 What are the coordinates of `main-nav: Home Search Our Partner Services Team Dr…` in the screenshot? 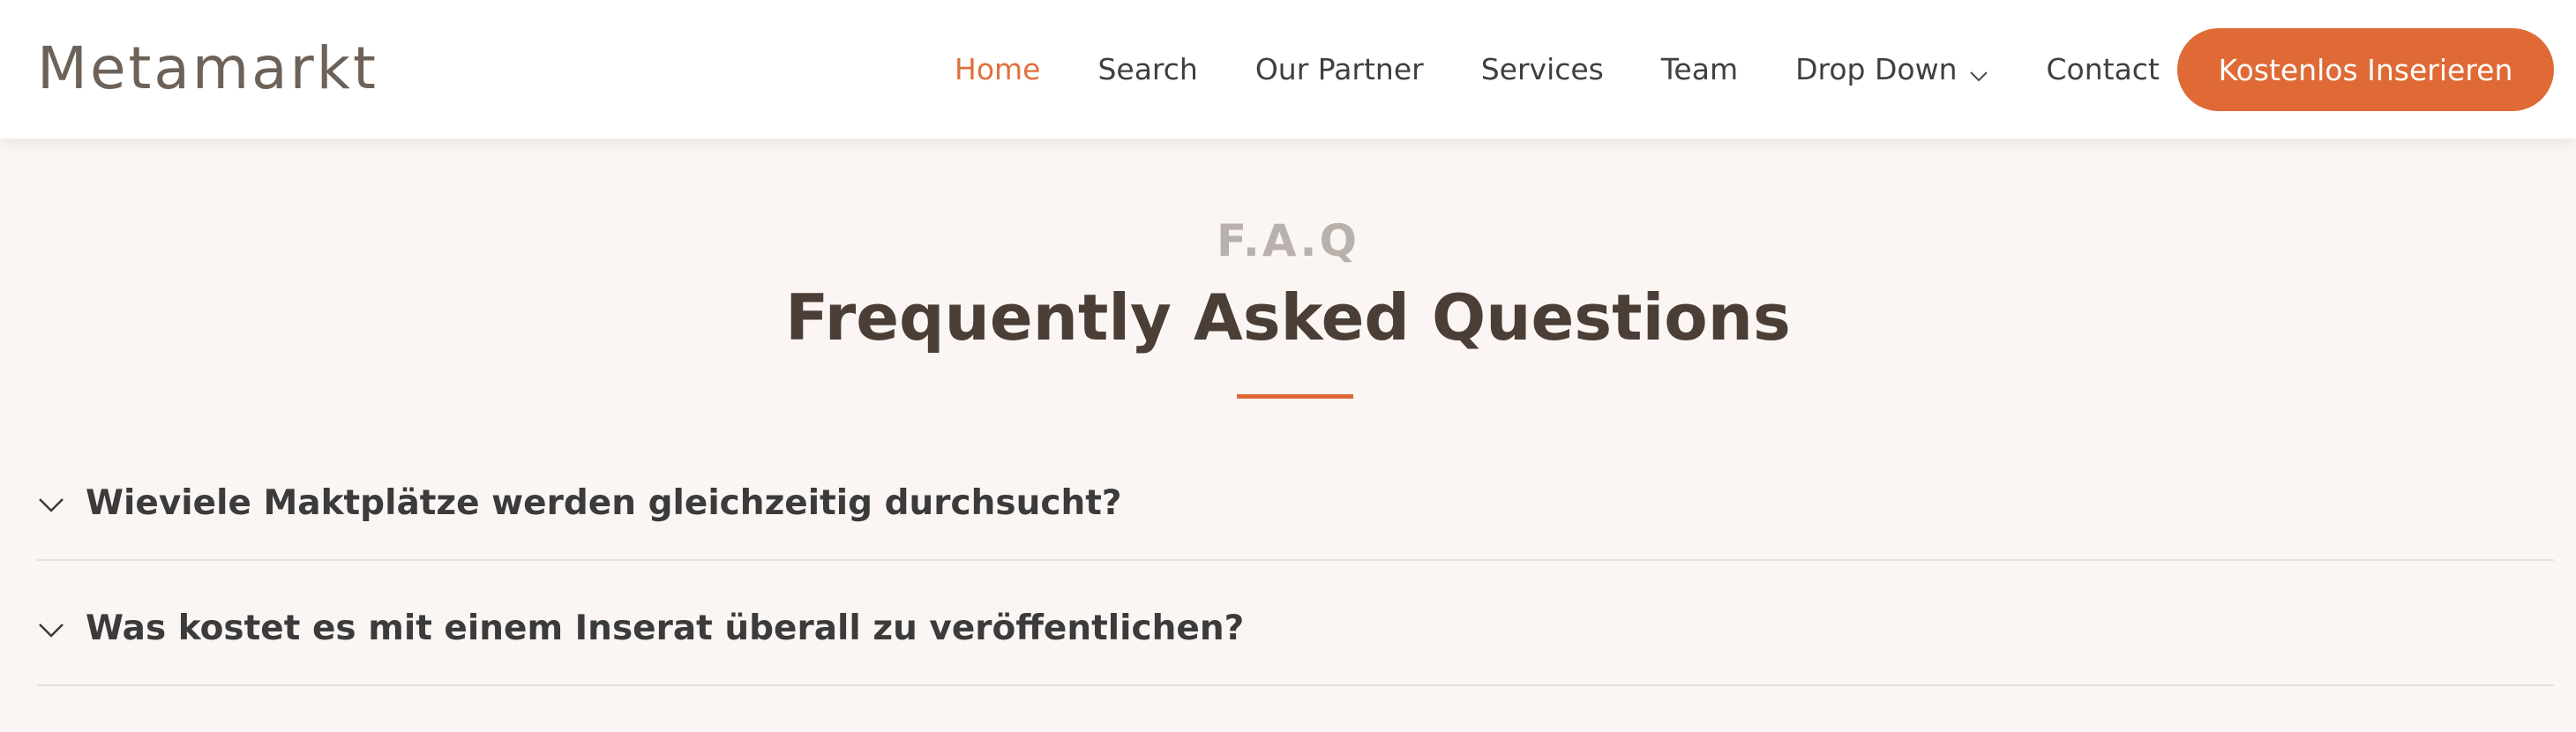 It's located at (1586, 69).